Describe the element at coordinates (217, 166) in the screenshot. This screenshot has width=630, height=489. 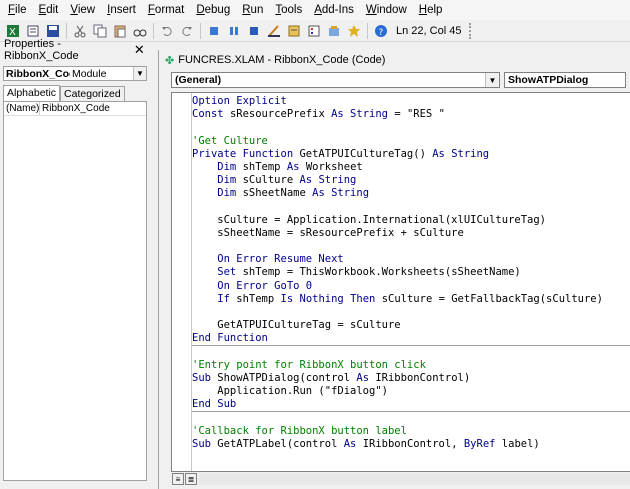
I see `code-keyword: Dim` at that location.